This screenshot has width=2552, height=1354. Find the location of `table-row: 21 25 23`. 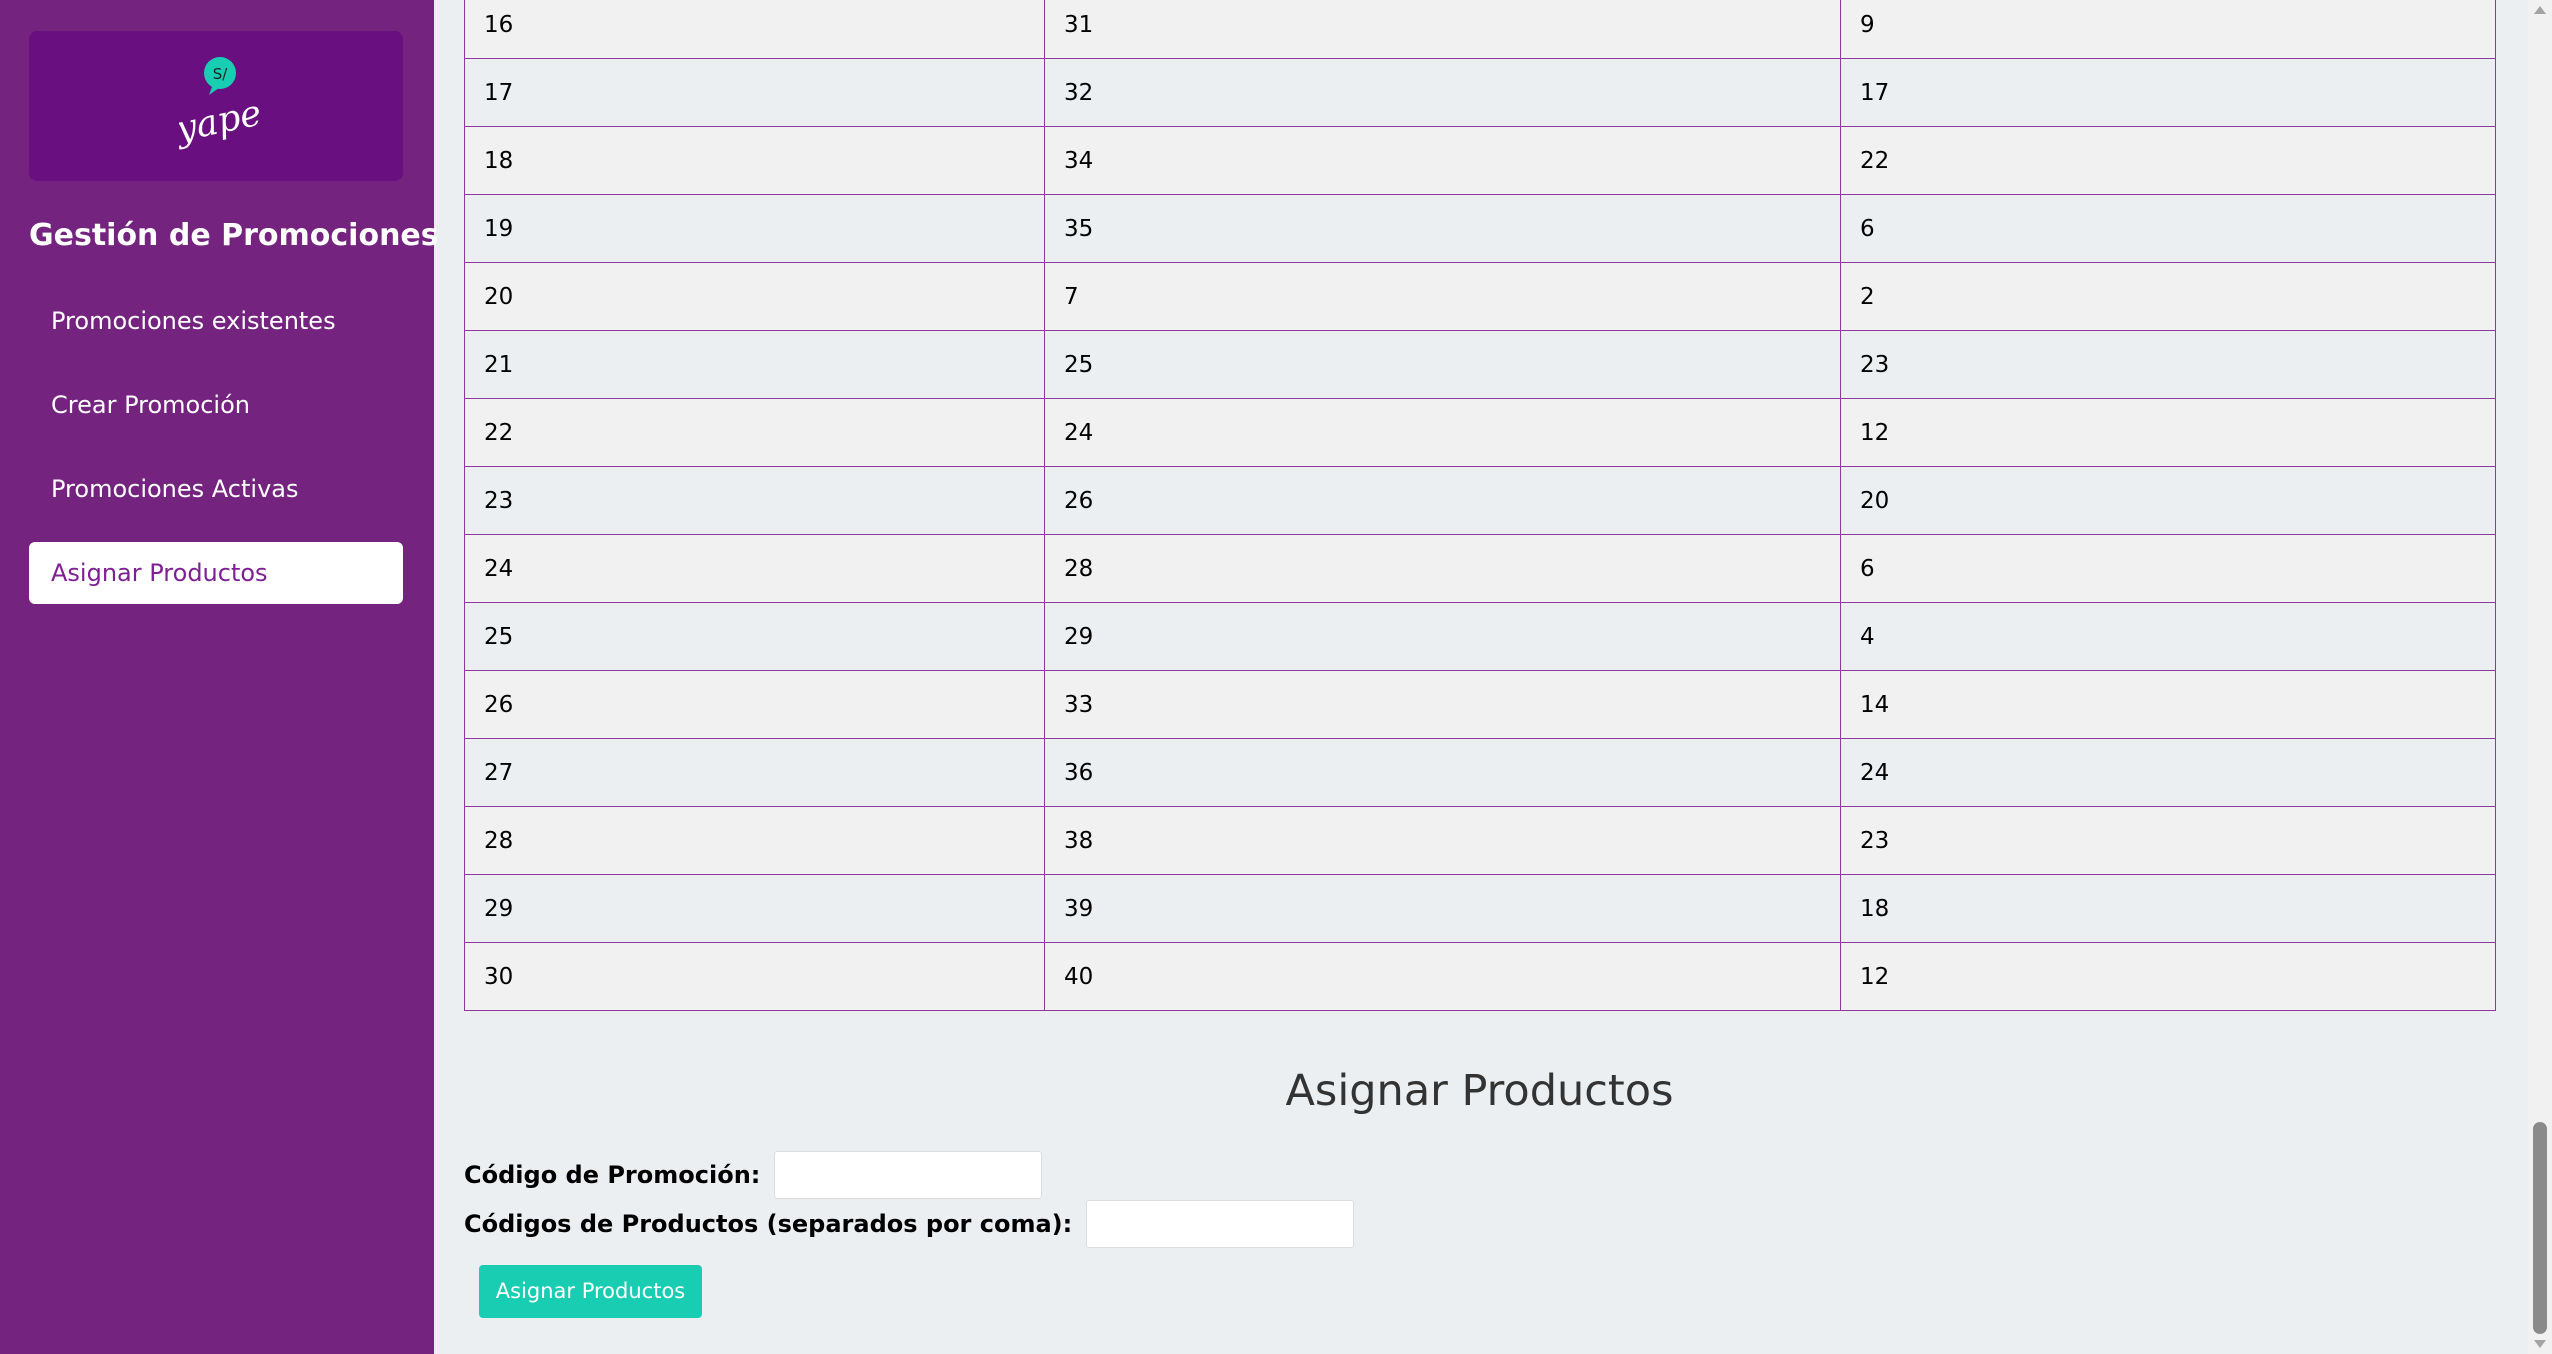

table-row: 21 25 23 is located at coordinates (1480, 364).